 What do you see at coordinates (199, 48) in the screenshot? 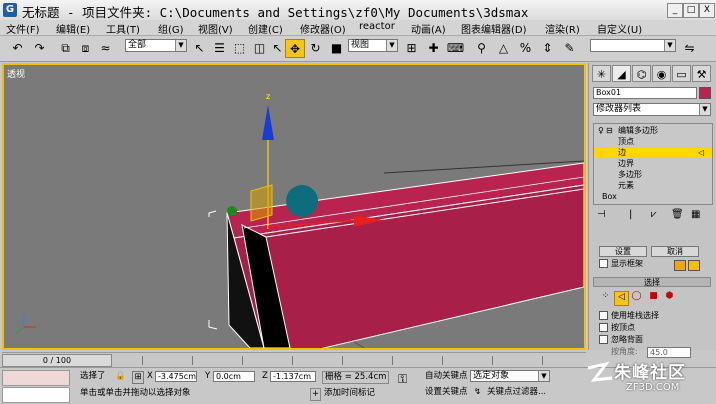
I see `select-object-icon: ↖` at bounding box center [199, 48].